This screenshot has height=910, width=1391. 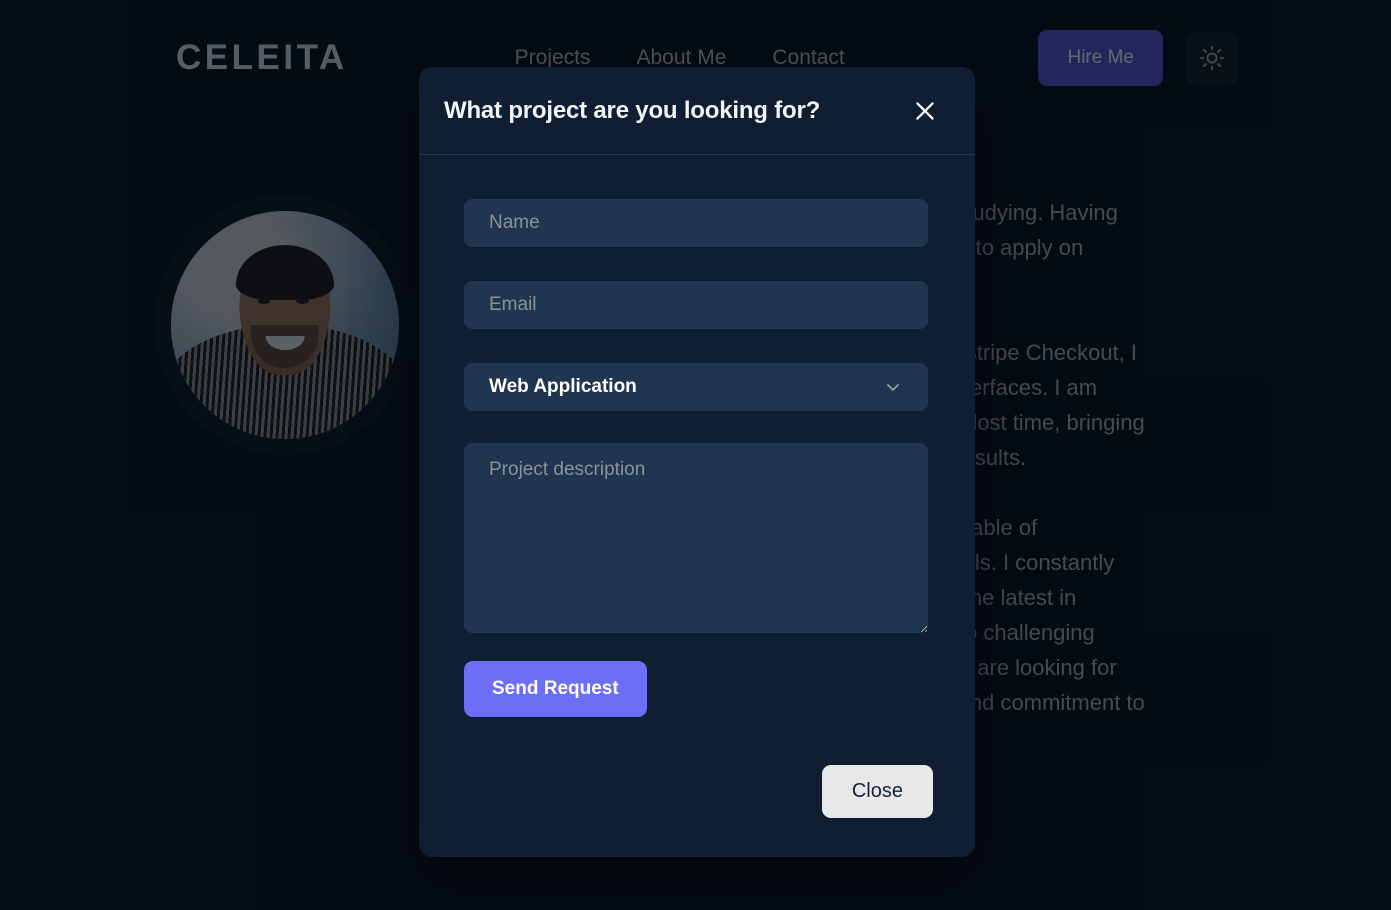 I want to click on modal-footer: Close, so click(x=697, y=787).